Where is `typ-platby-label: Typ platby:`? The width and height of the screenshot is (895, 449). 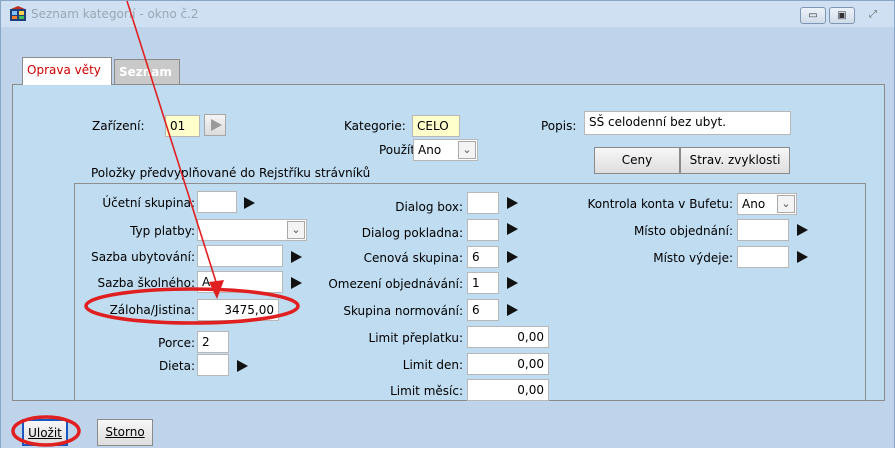
typ-platby-label: Typ platby: is located at coordinates (162, 231).